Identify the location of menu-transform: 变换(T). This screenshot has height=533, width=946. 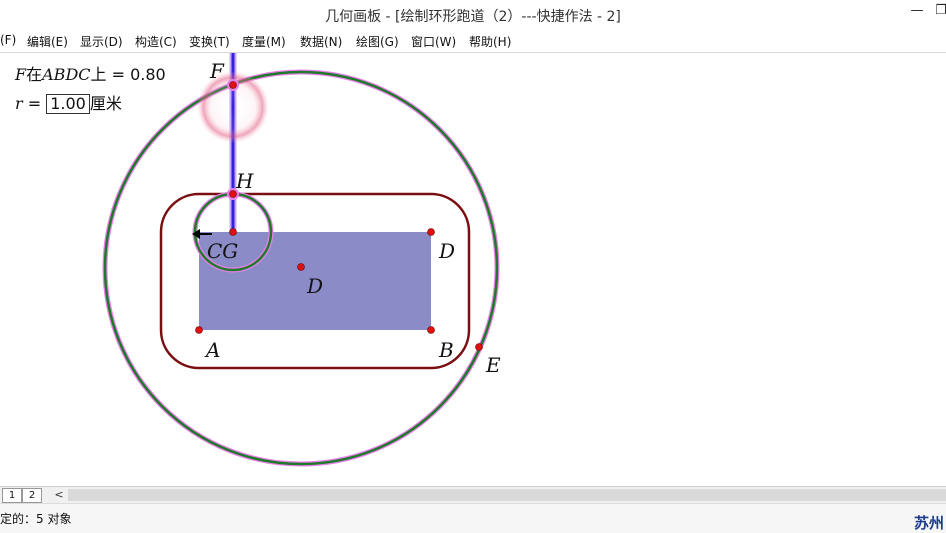
(209, 41).